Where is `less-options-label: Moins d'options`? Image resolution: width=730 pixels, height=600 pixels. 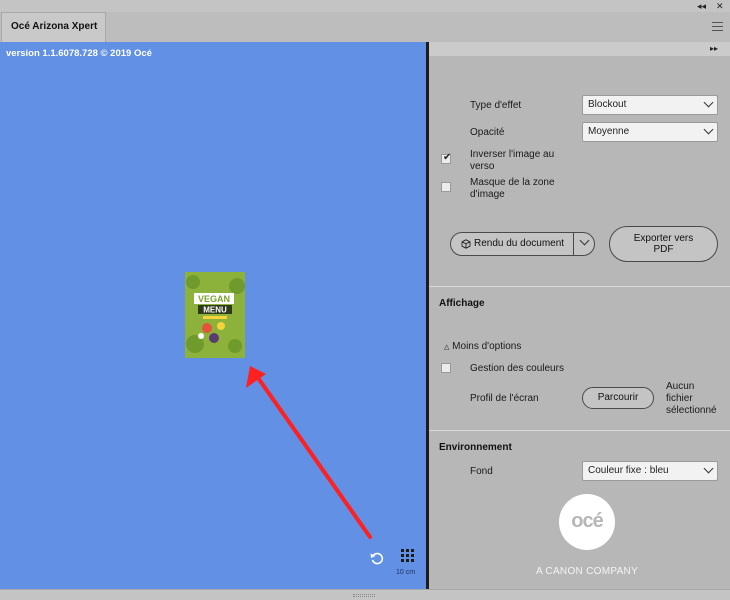
less-options-label: Moins d'options is located at coordinates (487, 346).